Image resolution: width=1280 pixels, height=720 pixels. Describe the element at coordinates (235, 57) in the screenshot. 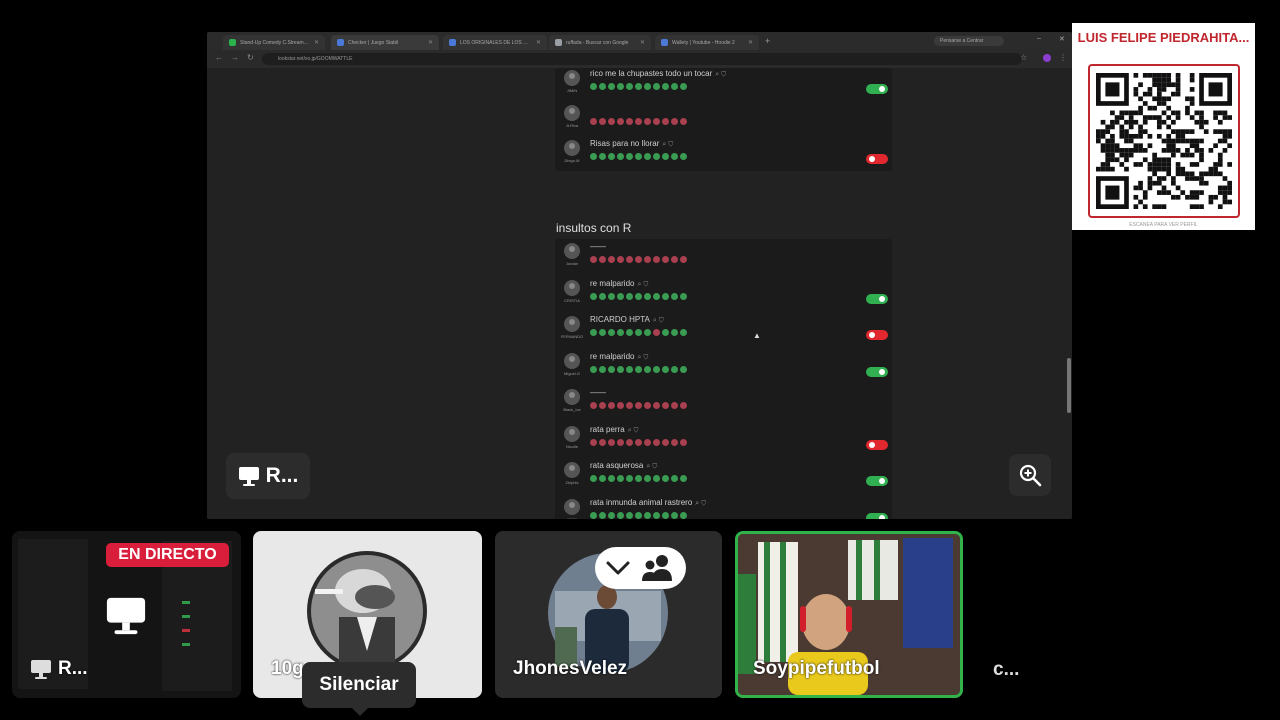

I see `forward-icon: →` at that location.